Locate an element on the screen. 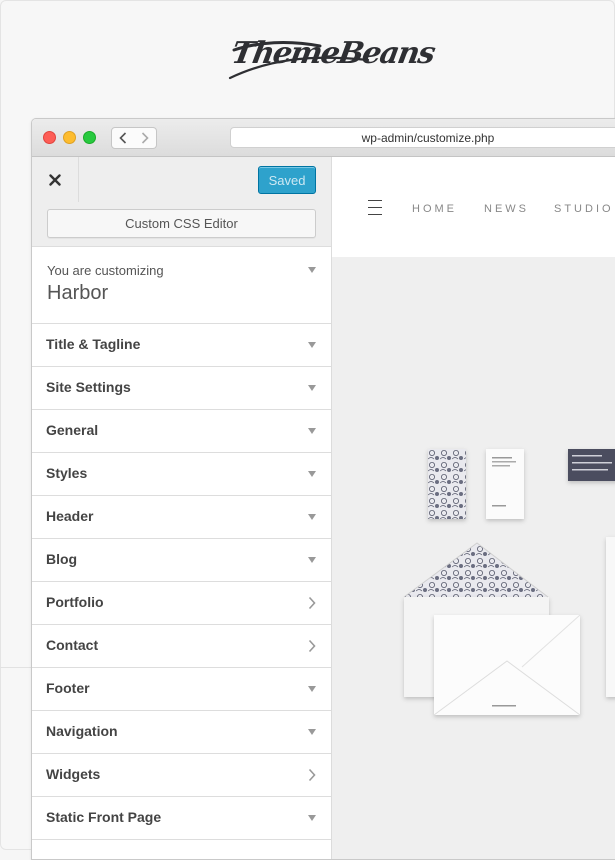 This screenshot has width=615, height=860. close-icon is located at coordinates (55, 179).